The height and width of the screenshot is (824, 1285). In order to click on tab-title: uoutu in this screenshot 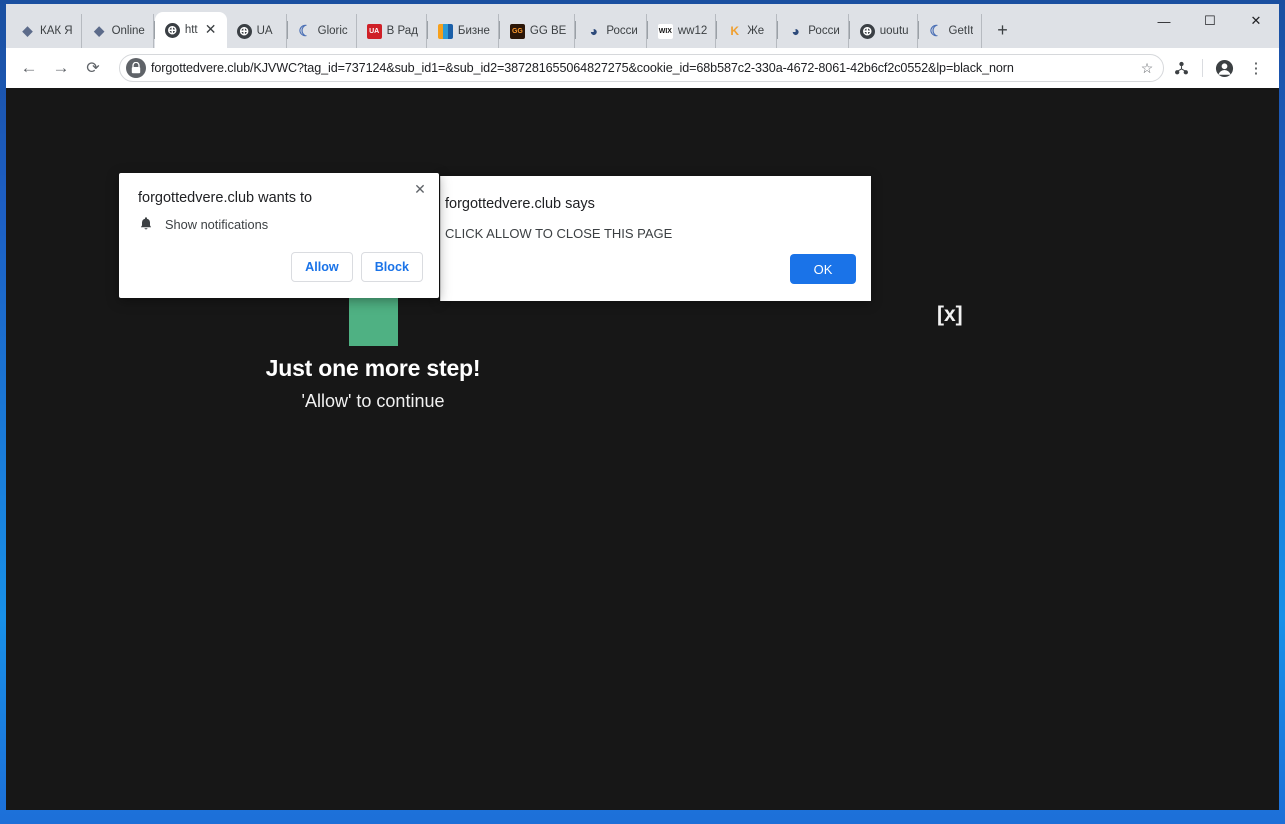, I will do `click(894, 31)`.